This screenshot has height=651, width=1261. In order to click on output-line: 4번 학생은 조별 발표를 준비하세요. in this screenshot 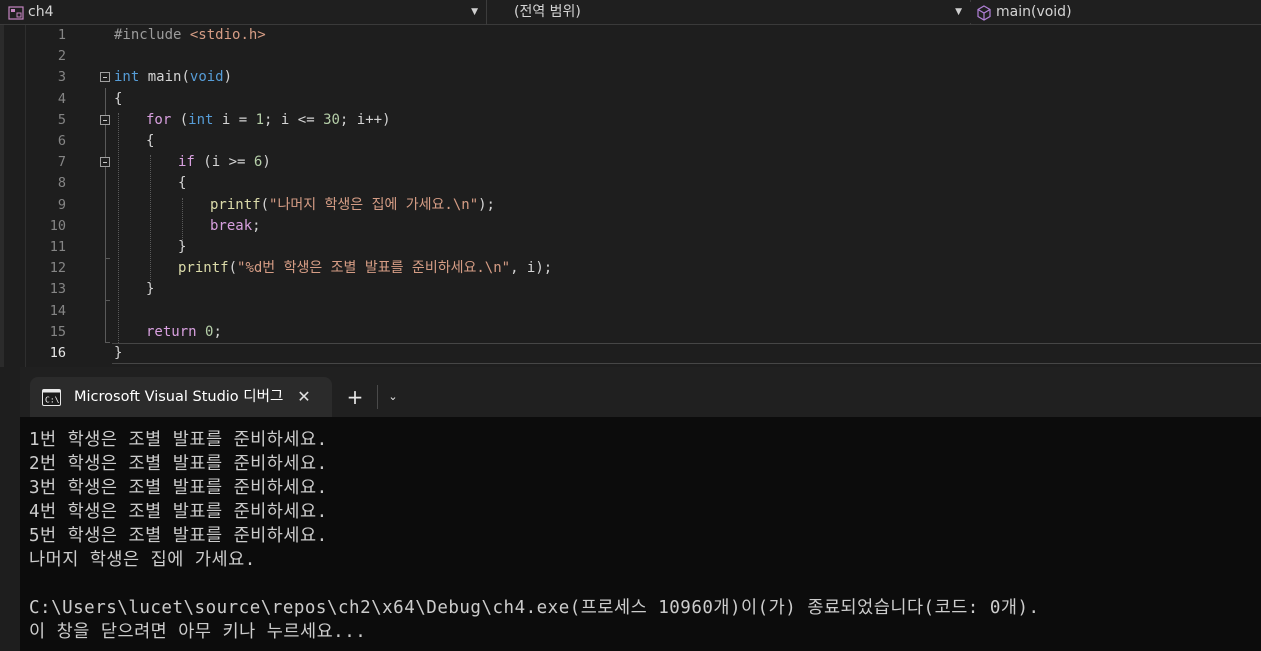, I will do `click(178, 512)`.